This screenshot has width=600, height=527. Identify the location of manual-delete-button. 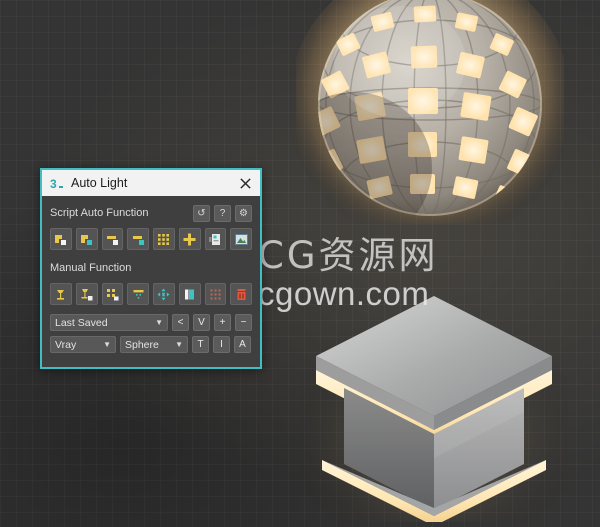
(241, 294).